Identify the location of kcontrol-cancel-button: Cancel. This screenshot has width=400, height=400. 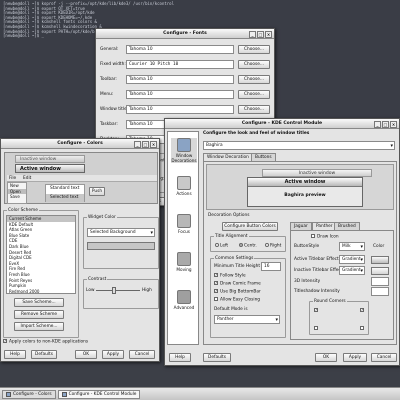
(384, 357).